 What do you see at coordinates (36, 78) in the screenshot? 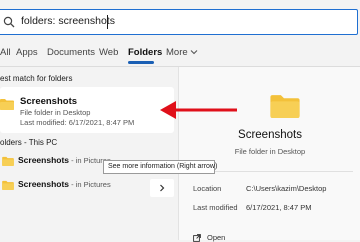
I see `best-match-heading: est match for folders` at bounding box center [36, 78].